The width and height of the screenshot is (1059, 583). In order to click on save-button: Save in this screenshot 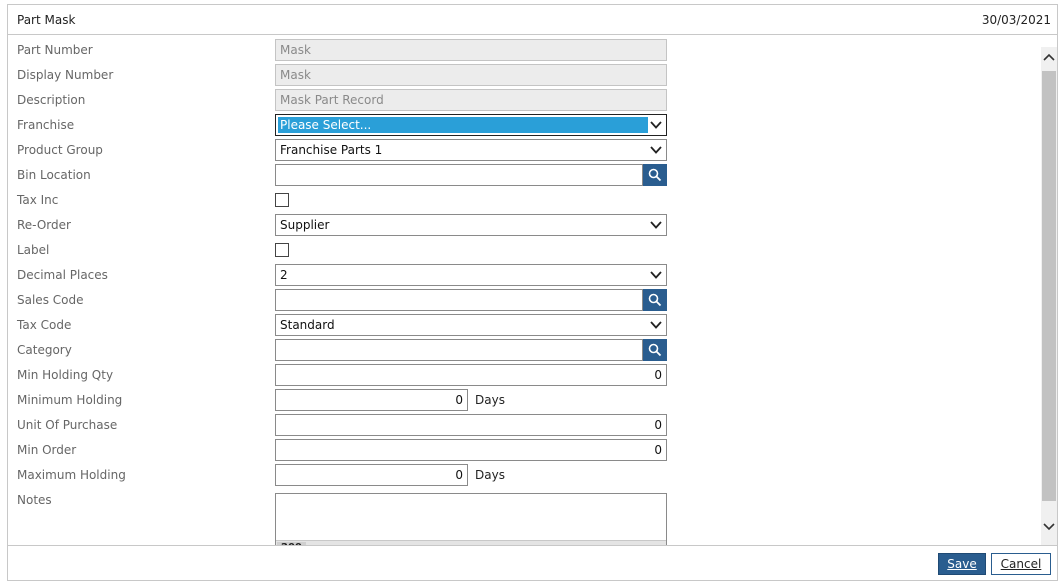, I will do `click(962, 564)`.